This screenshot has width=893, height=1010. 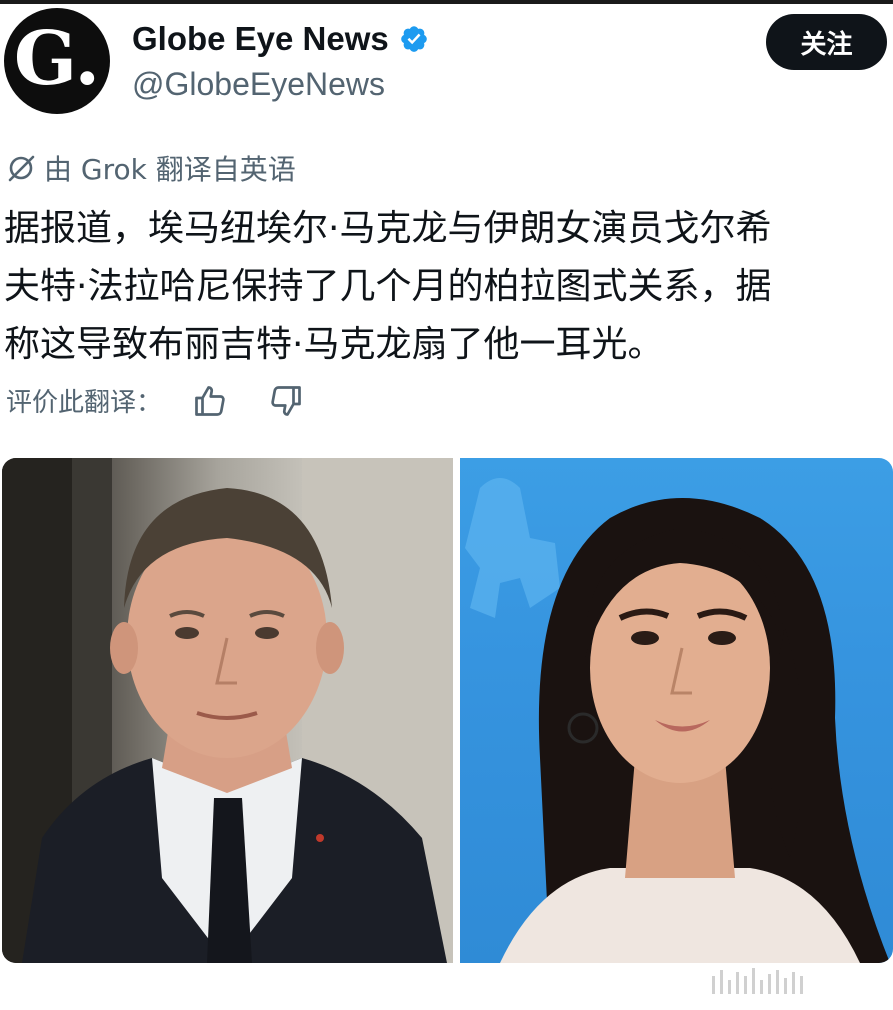 I want to click on post-text-line: 据报道，埃马纽埃尔·马克龙与伊朗女演员戈尔希, so click(x=388, y=228).